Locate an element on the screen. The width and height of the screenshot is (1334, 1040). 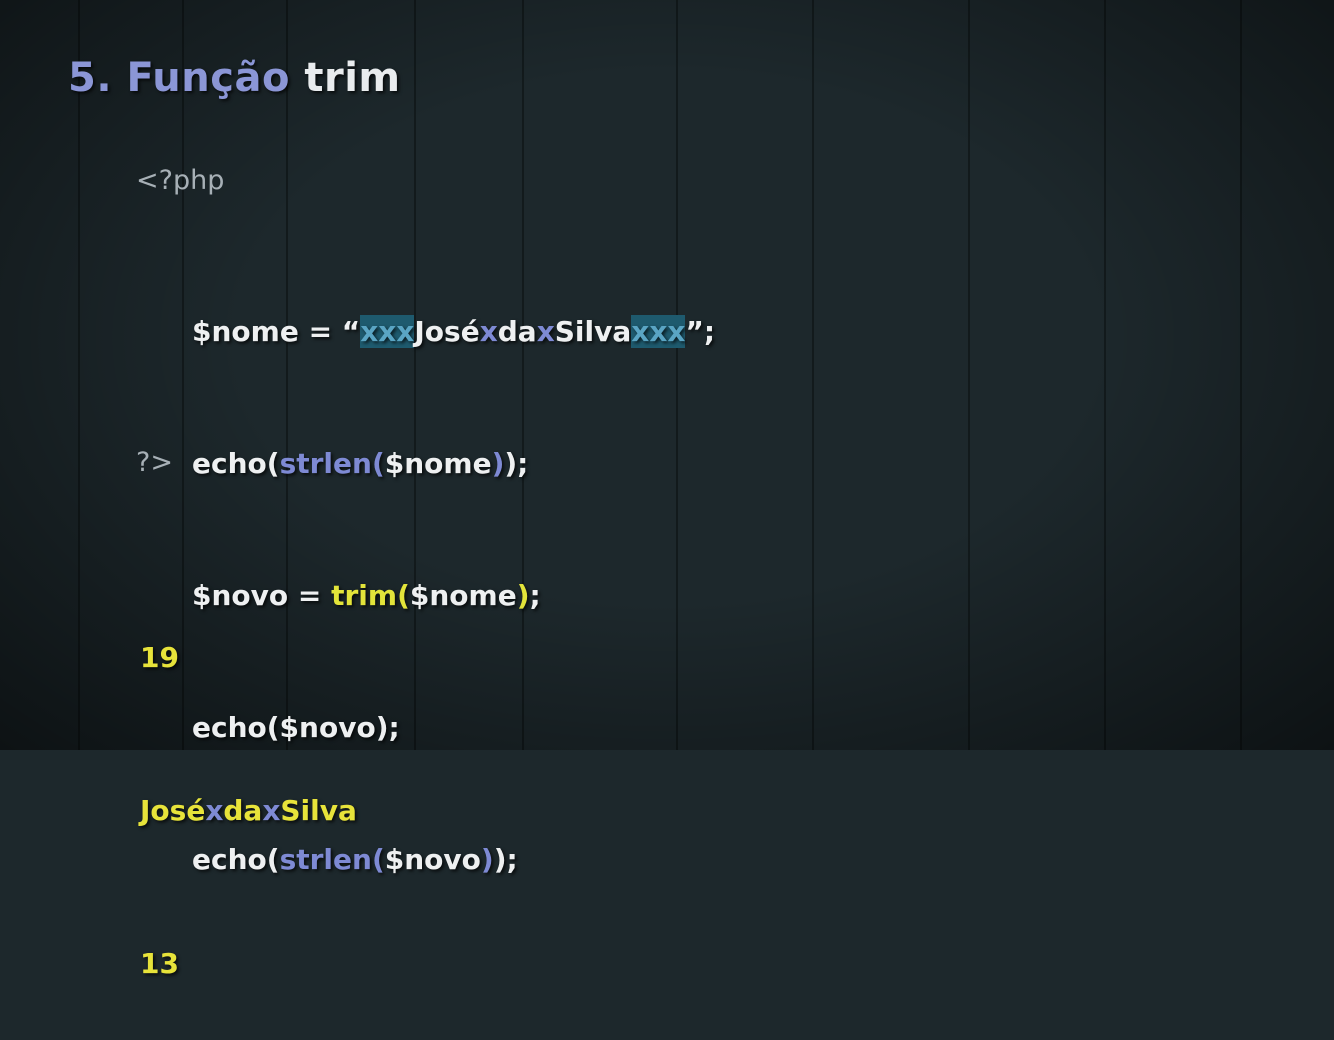
output-text: da is located at coordinates (243, 810).